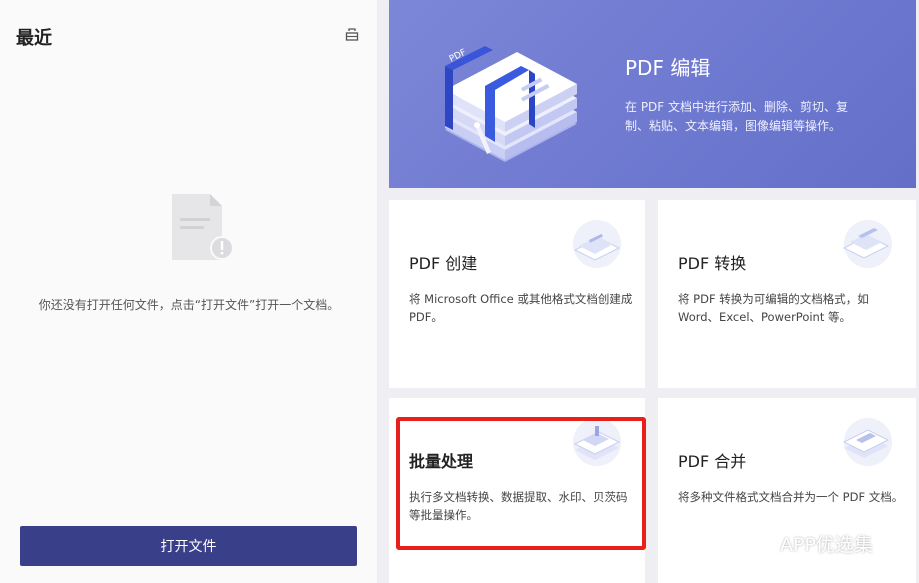  I want to click on batch-process-title: 批量处理, so click(441, 461).